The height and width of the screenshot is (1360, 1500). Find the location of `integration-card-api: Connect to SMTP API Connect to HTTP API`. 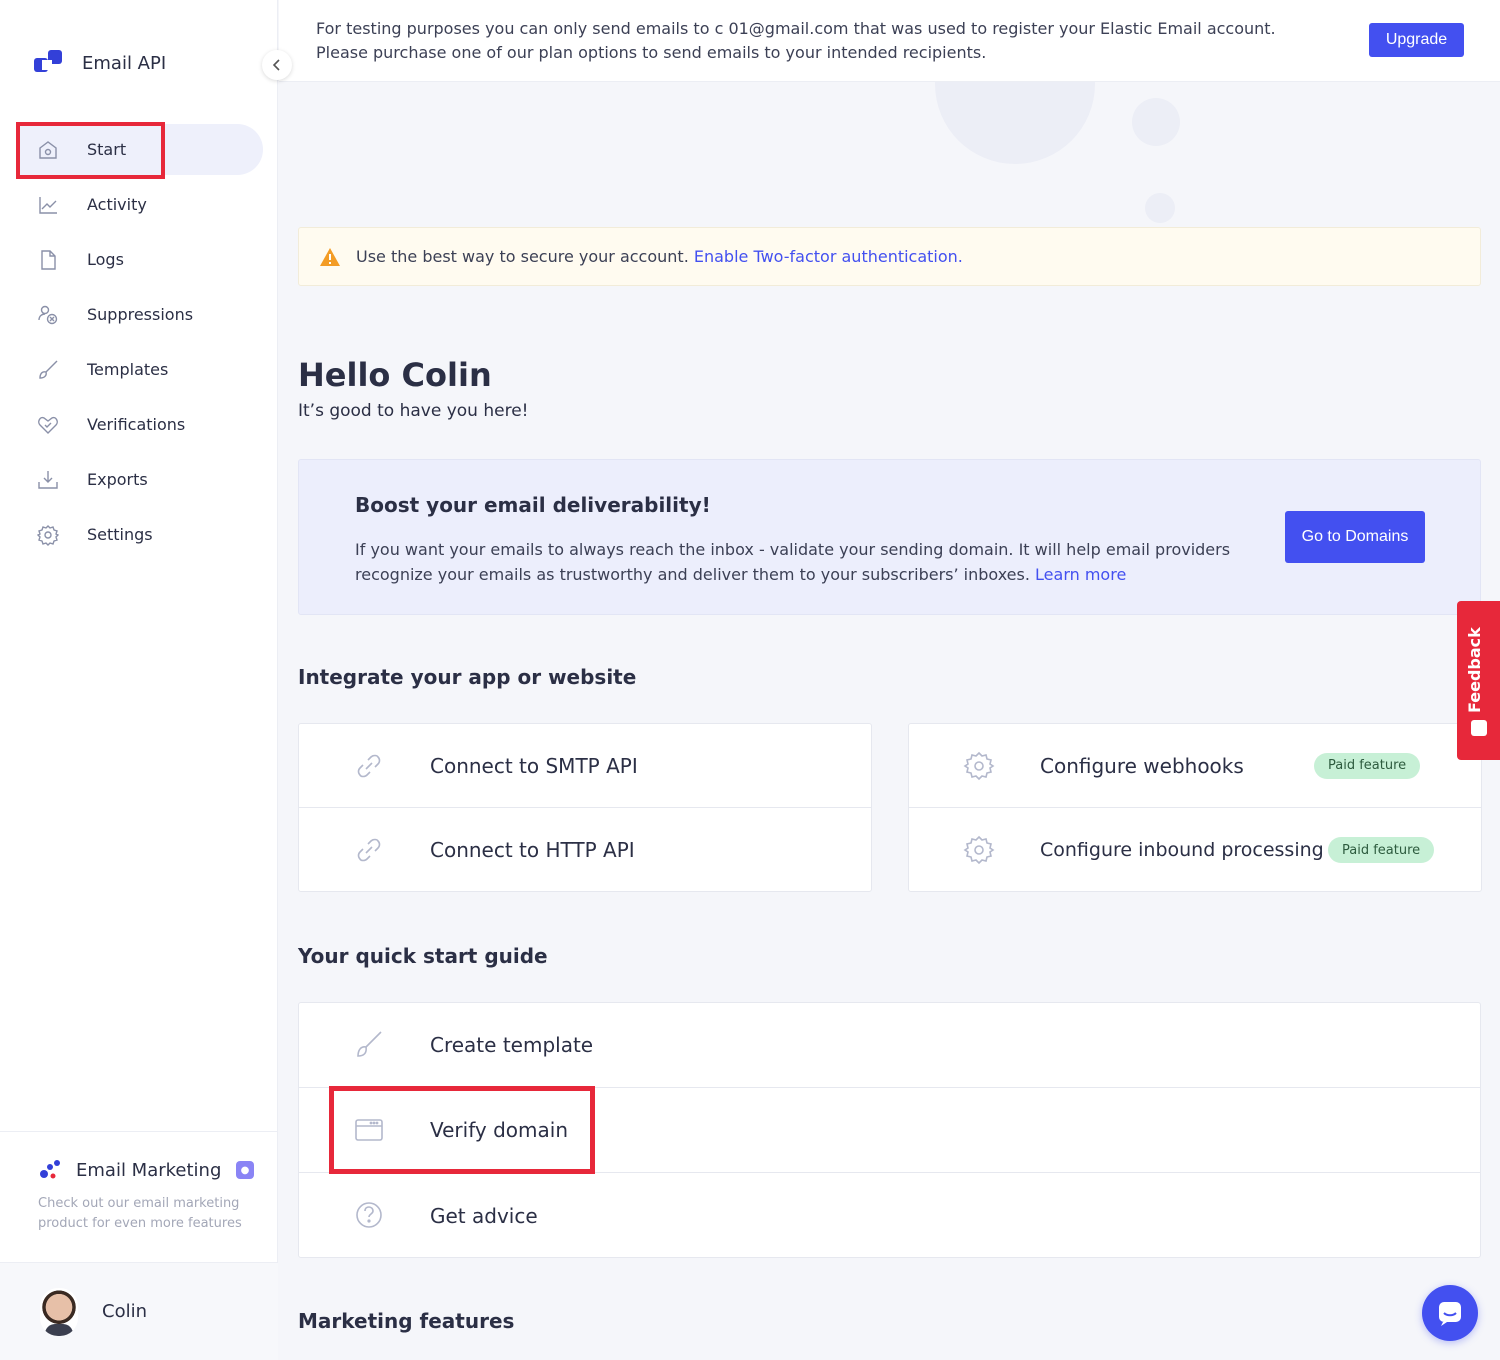

integration-card-api: Connect to SMTP API Connect to HTTP API is located at coordinates (585, 807).